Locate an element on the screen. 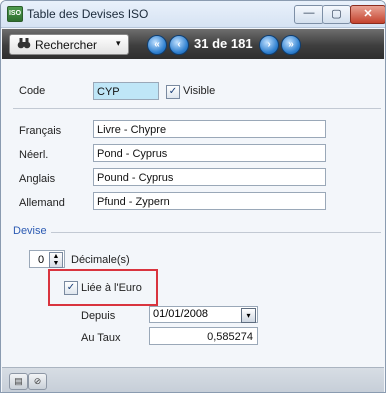  cancel-icon: ⊘ is located at coordinates (37, 381).